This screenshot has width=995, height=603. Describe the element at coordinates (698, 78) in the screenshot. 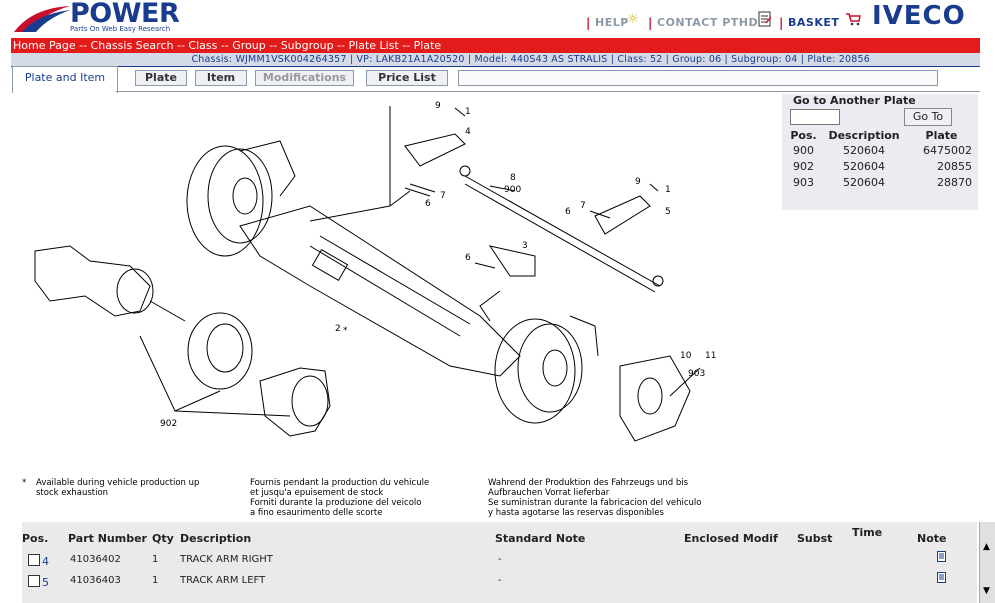

I see `message-box` at that location.